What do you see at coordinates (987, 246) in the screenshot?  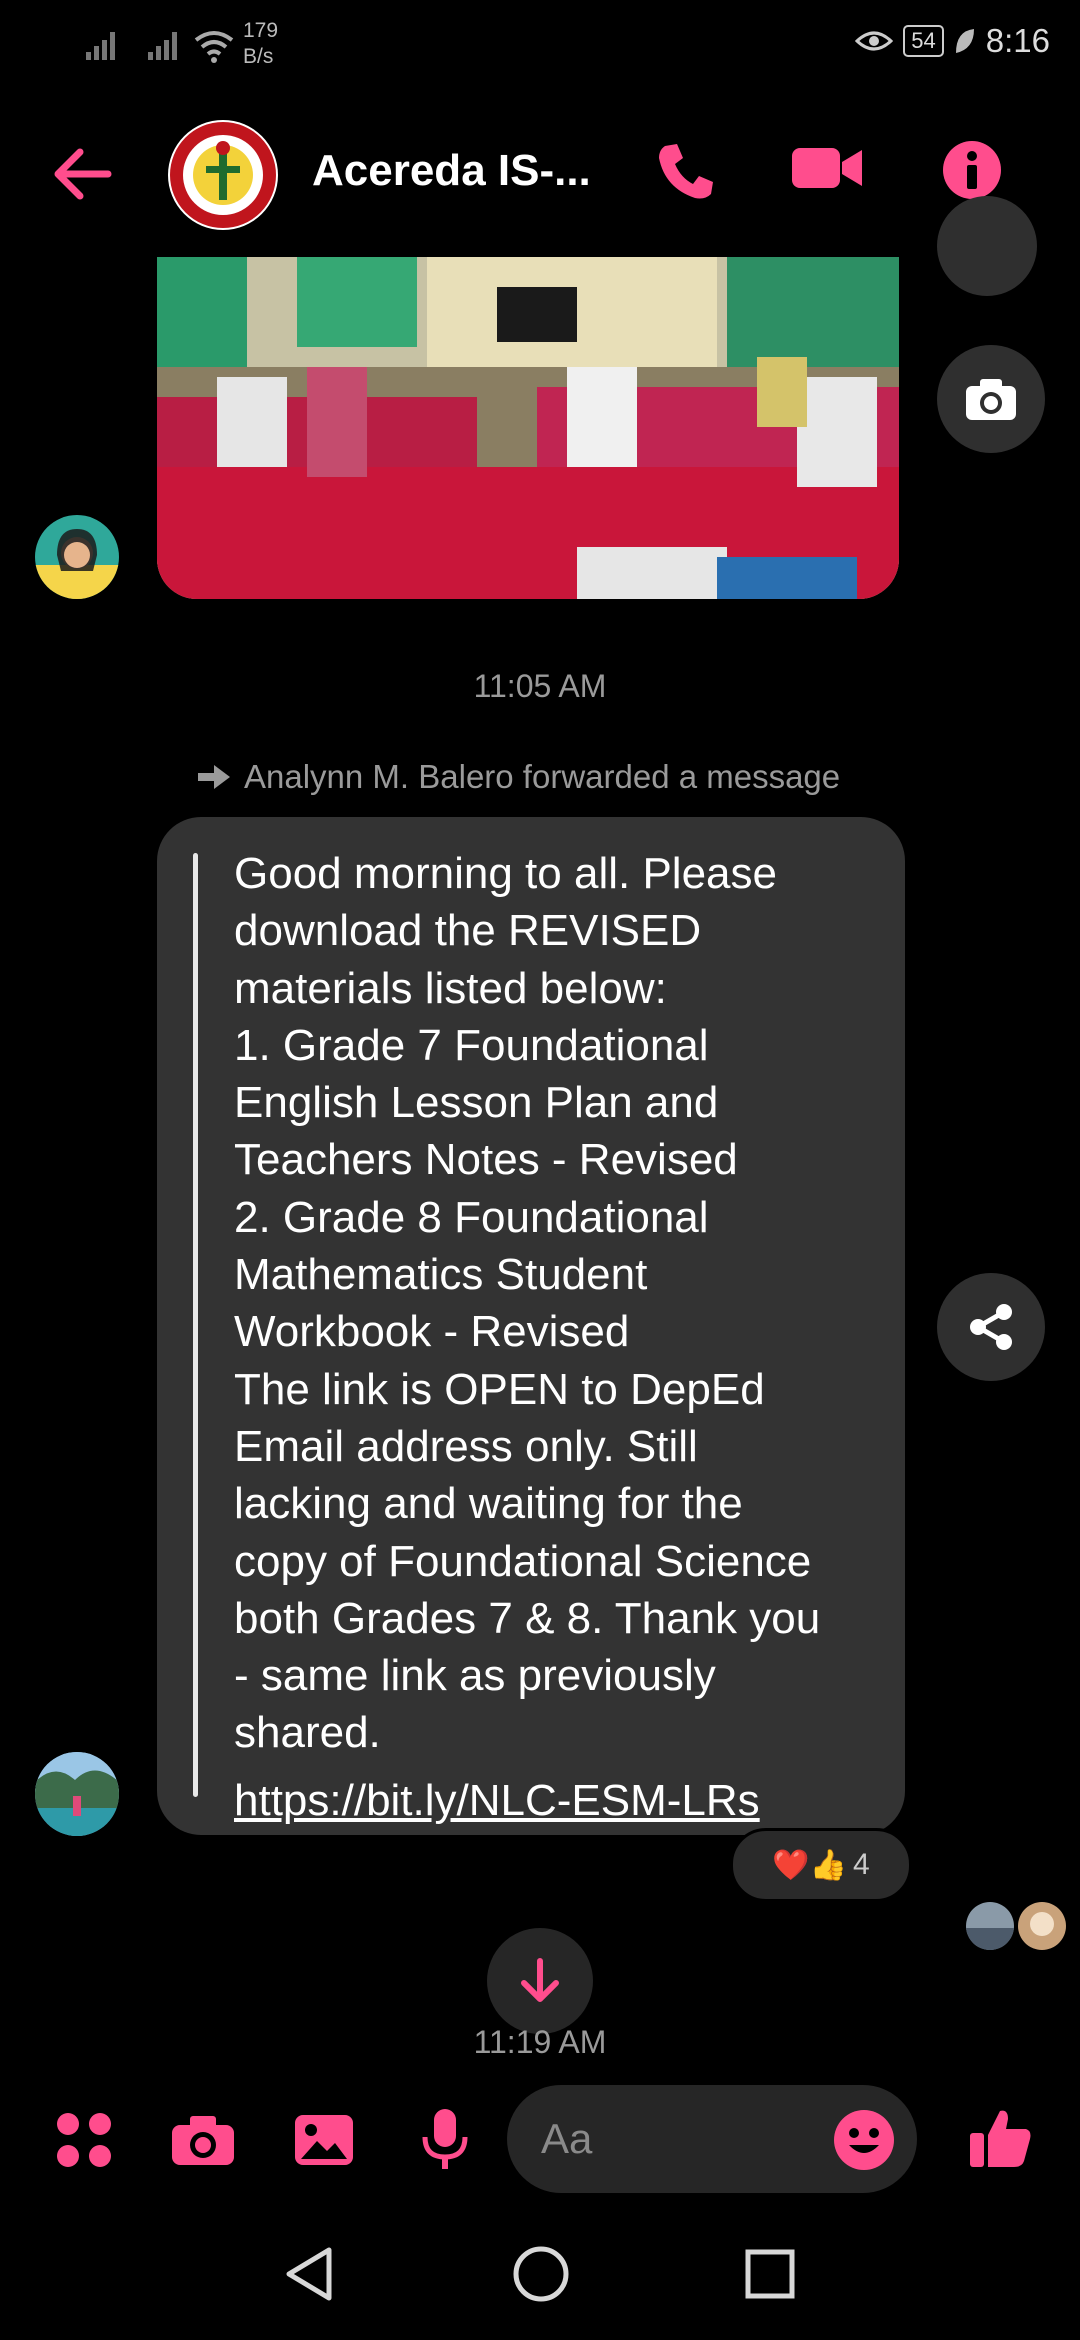 I see `partial-action-button` at bounding box center [987, 246].